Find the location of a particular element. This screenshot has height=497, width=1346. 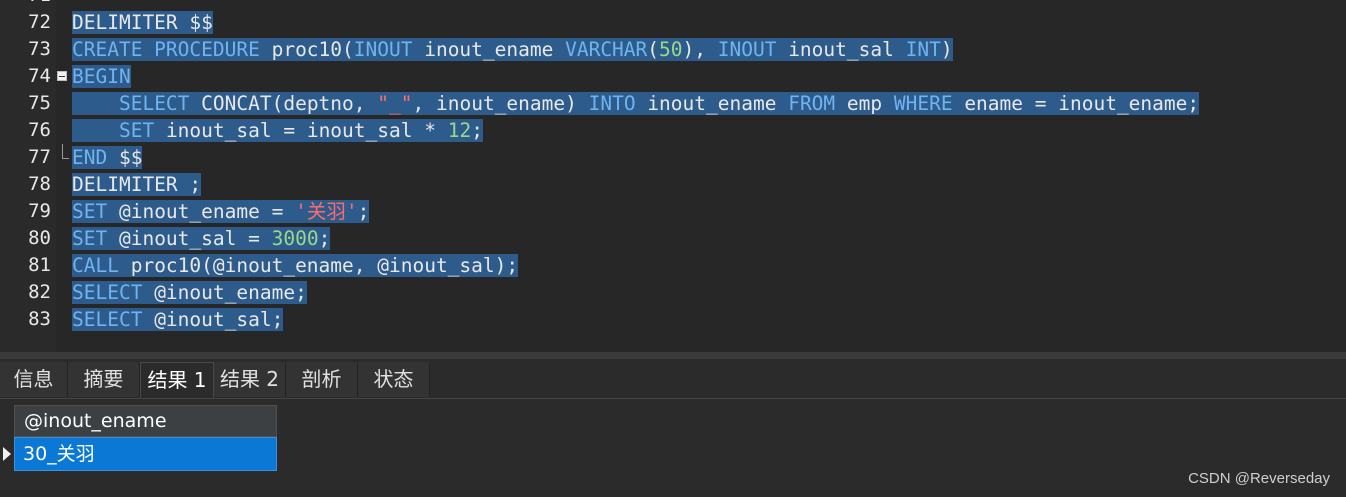

code-token: proc10(@inout_ename, @inout_sal); is located at coordinates (318, 265).